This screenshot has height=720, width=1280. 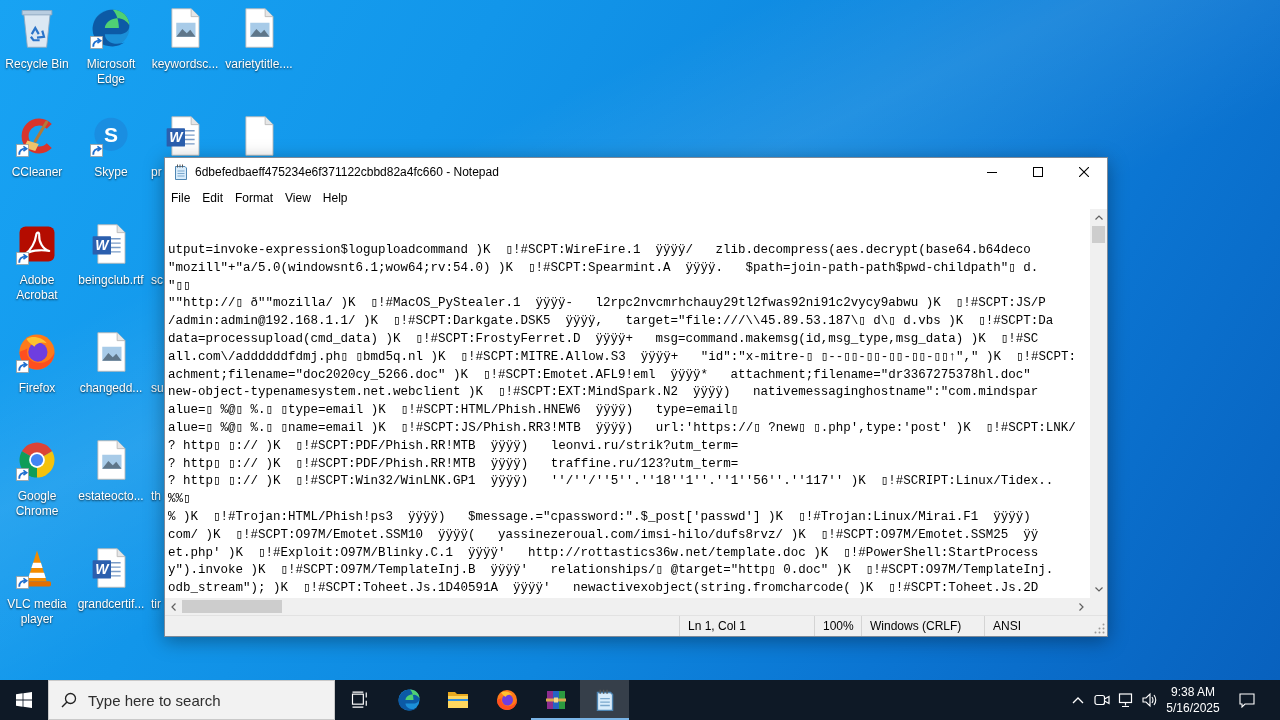 What do you see at coordinates (1126, 700) in the screenshot?
I see `network-icon` at bounding box center [1126, 700].